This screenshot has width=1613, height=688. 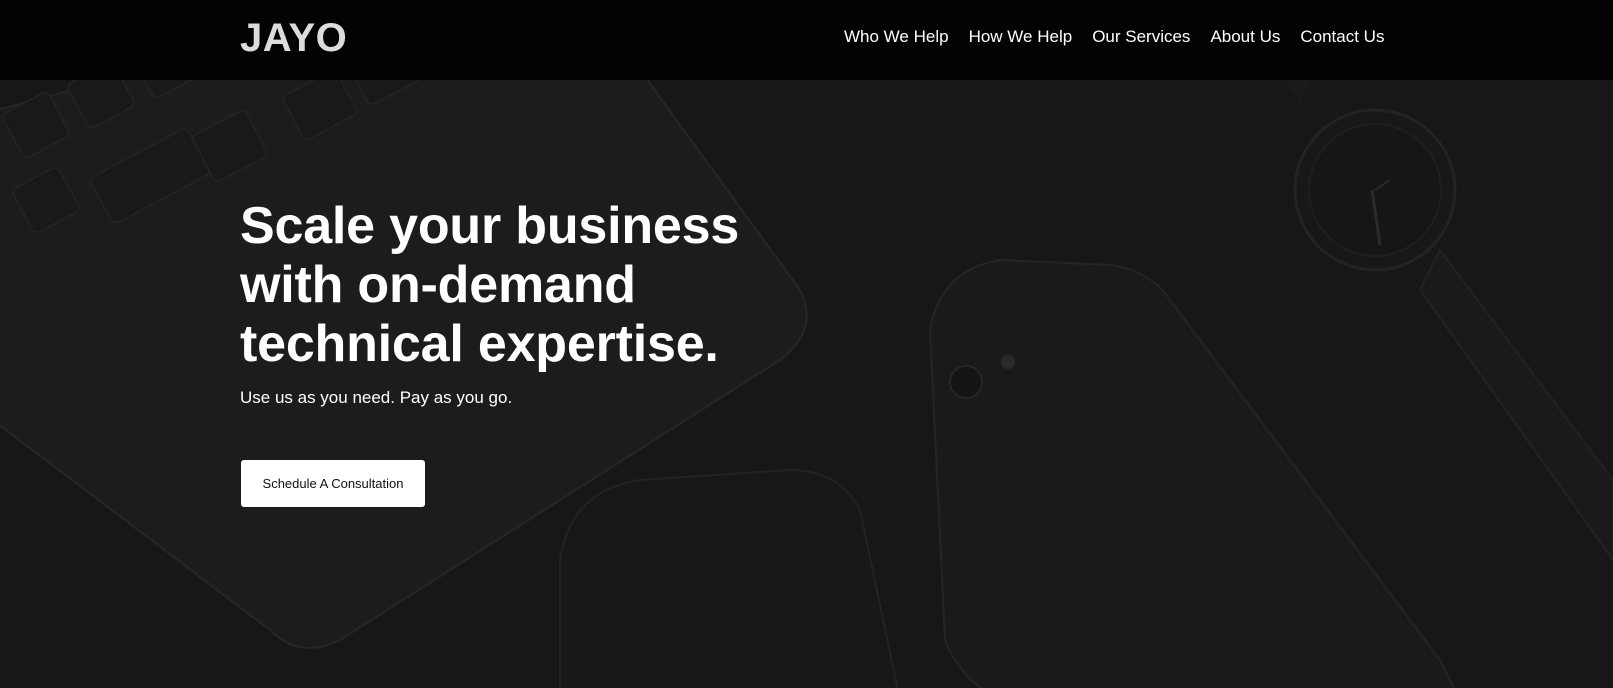 I want to click on hero-title-line: technical expertise., so click(x=479, y=344).